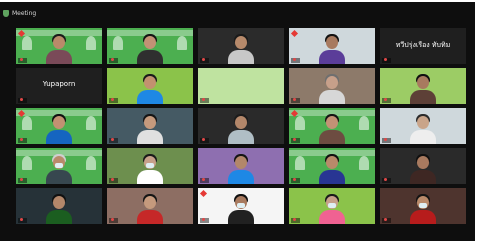 The height and width of the screenshot is (241, 477). I want to click on meeting-label: Meeting, so click(24, 13).